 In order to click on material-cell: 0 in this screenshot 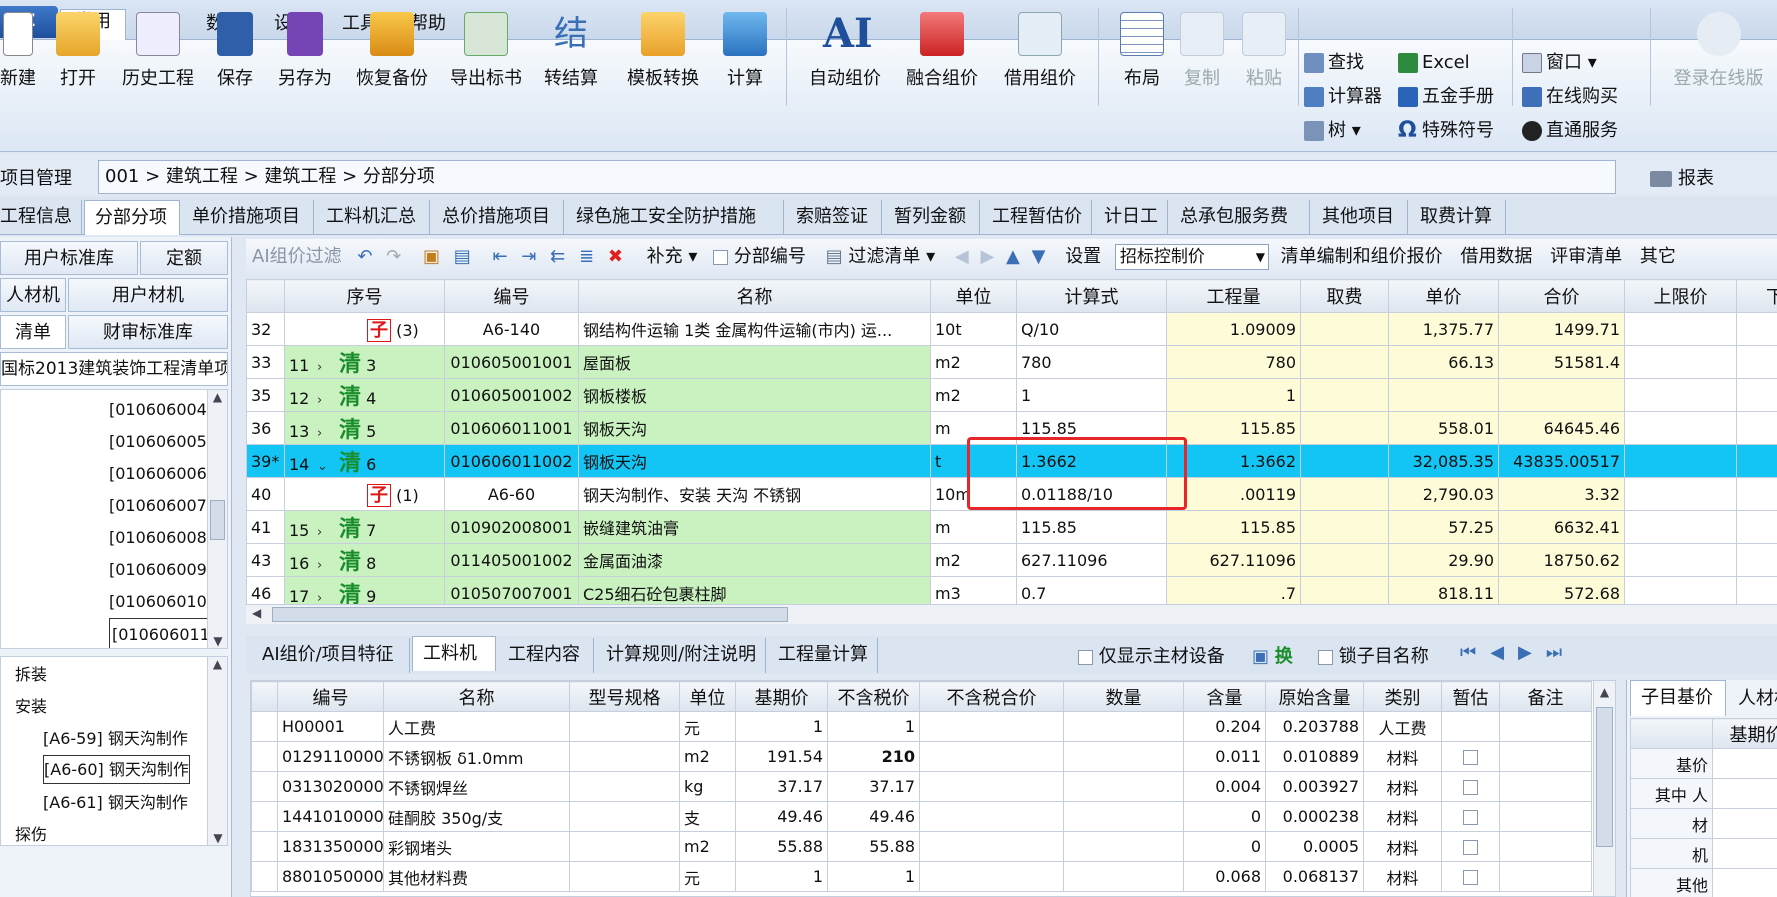, I will do `click(1224, 846)`.